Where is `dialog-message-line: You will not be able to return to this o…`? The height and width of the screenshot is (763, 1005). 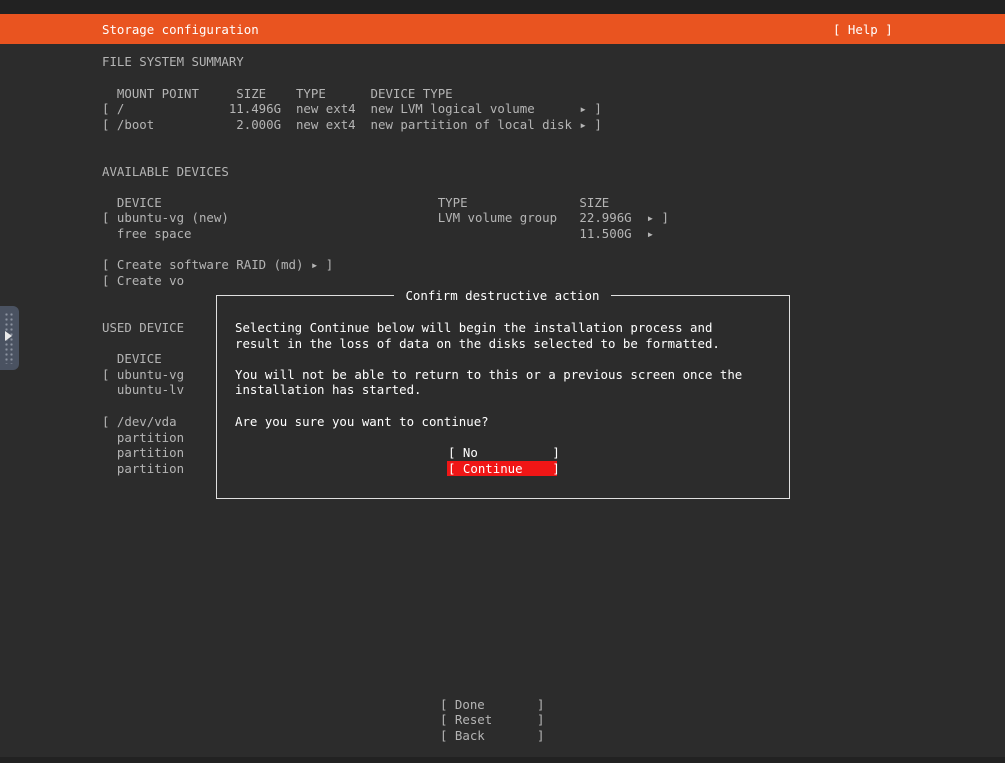
dialog-message-line: You will not be able to return to this o… is located at coordinates (489, 374).